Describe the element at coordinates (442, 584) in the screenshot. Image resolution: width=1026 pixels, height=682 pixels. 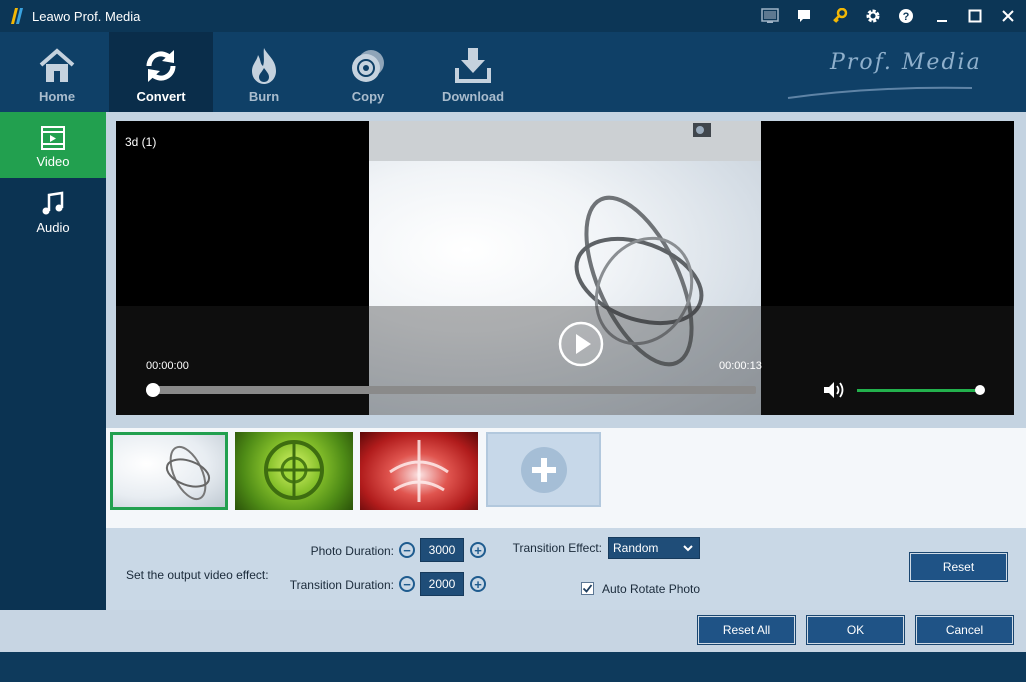
I see `transition-duration-field: 2000` at that location.